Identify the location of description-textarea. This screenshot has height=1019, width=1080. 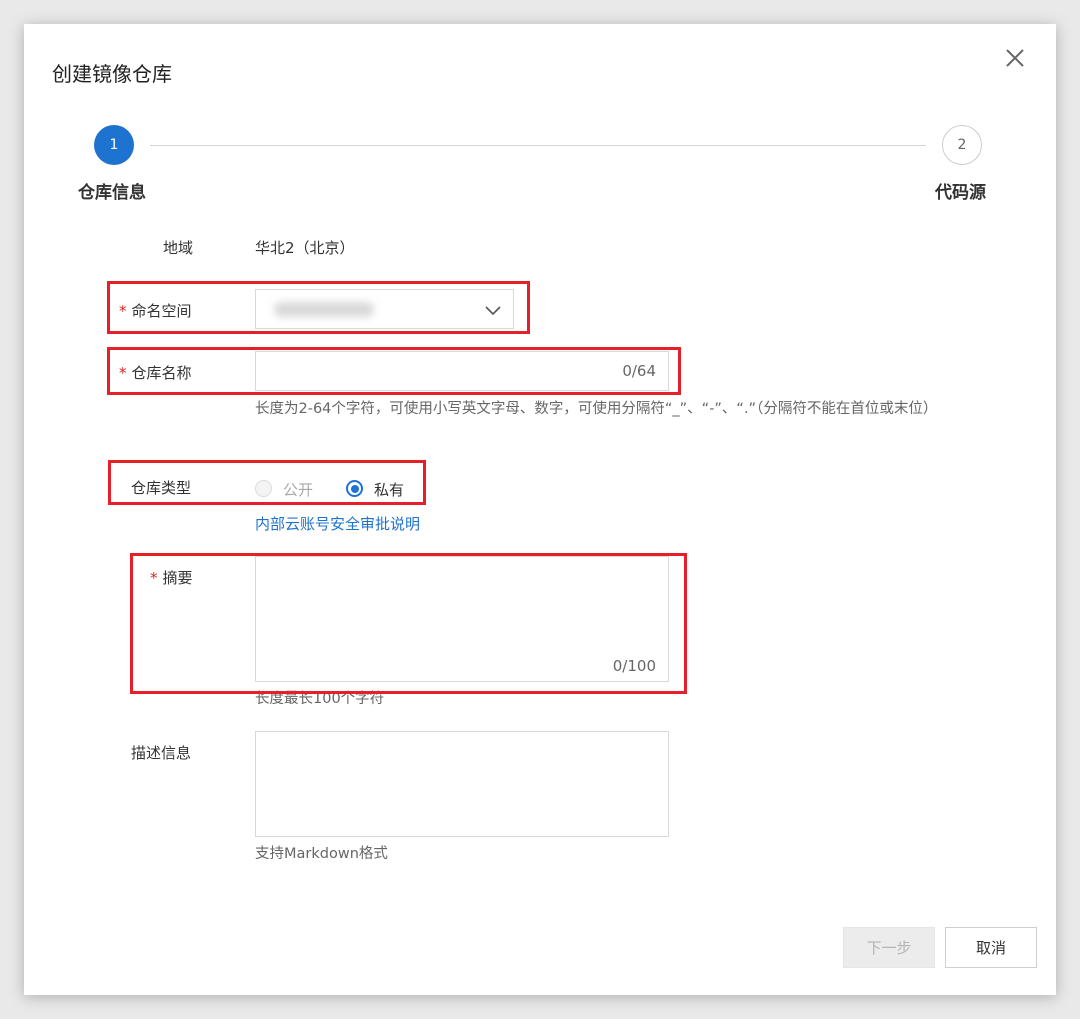
(462, 784).